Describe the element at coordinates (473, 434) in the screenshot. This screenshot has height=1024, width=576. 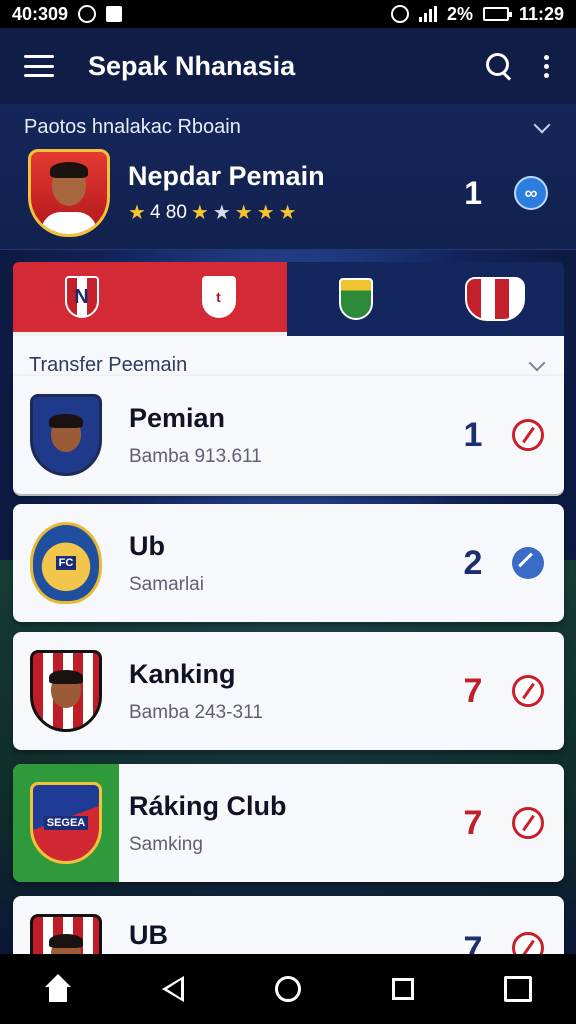
I see `item-rank: 1` at that location.